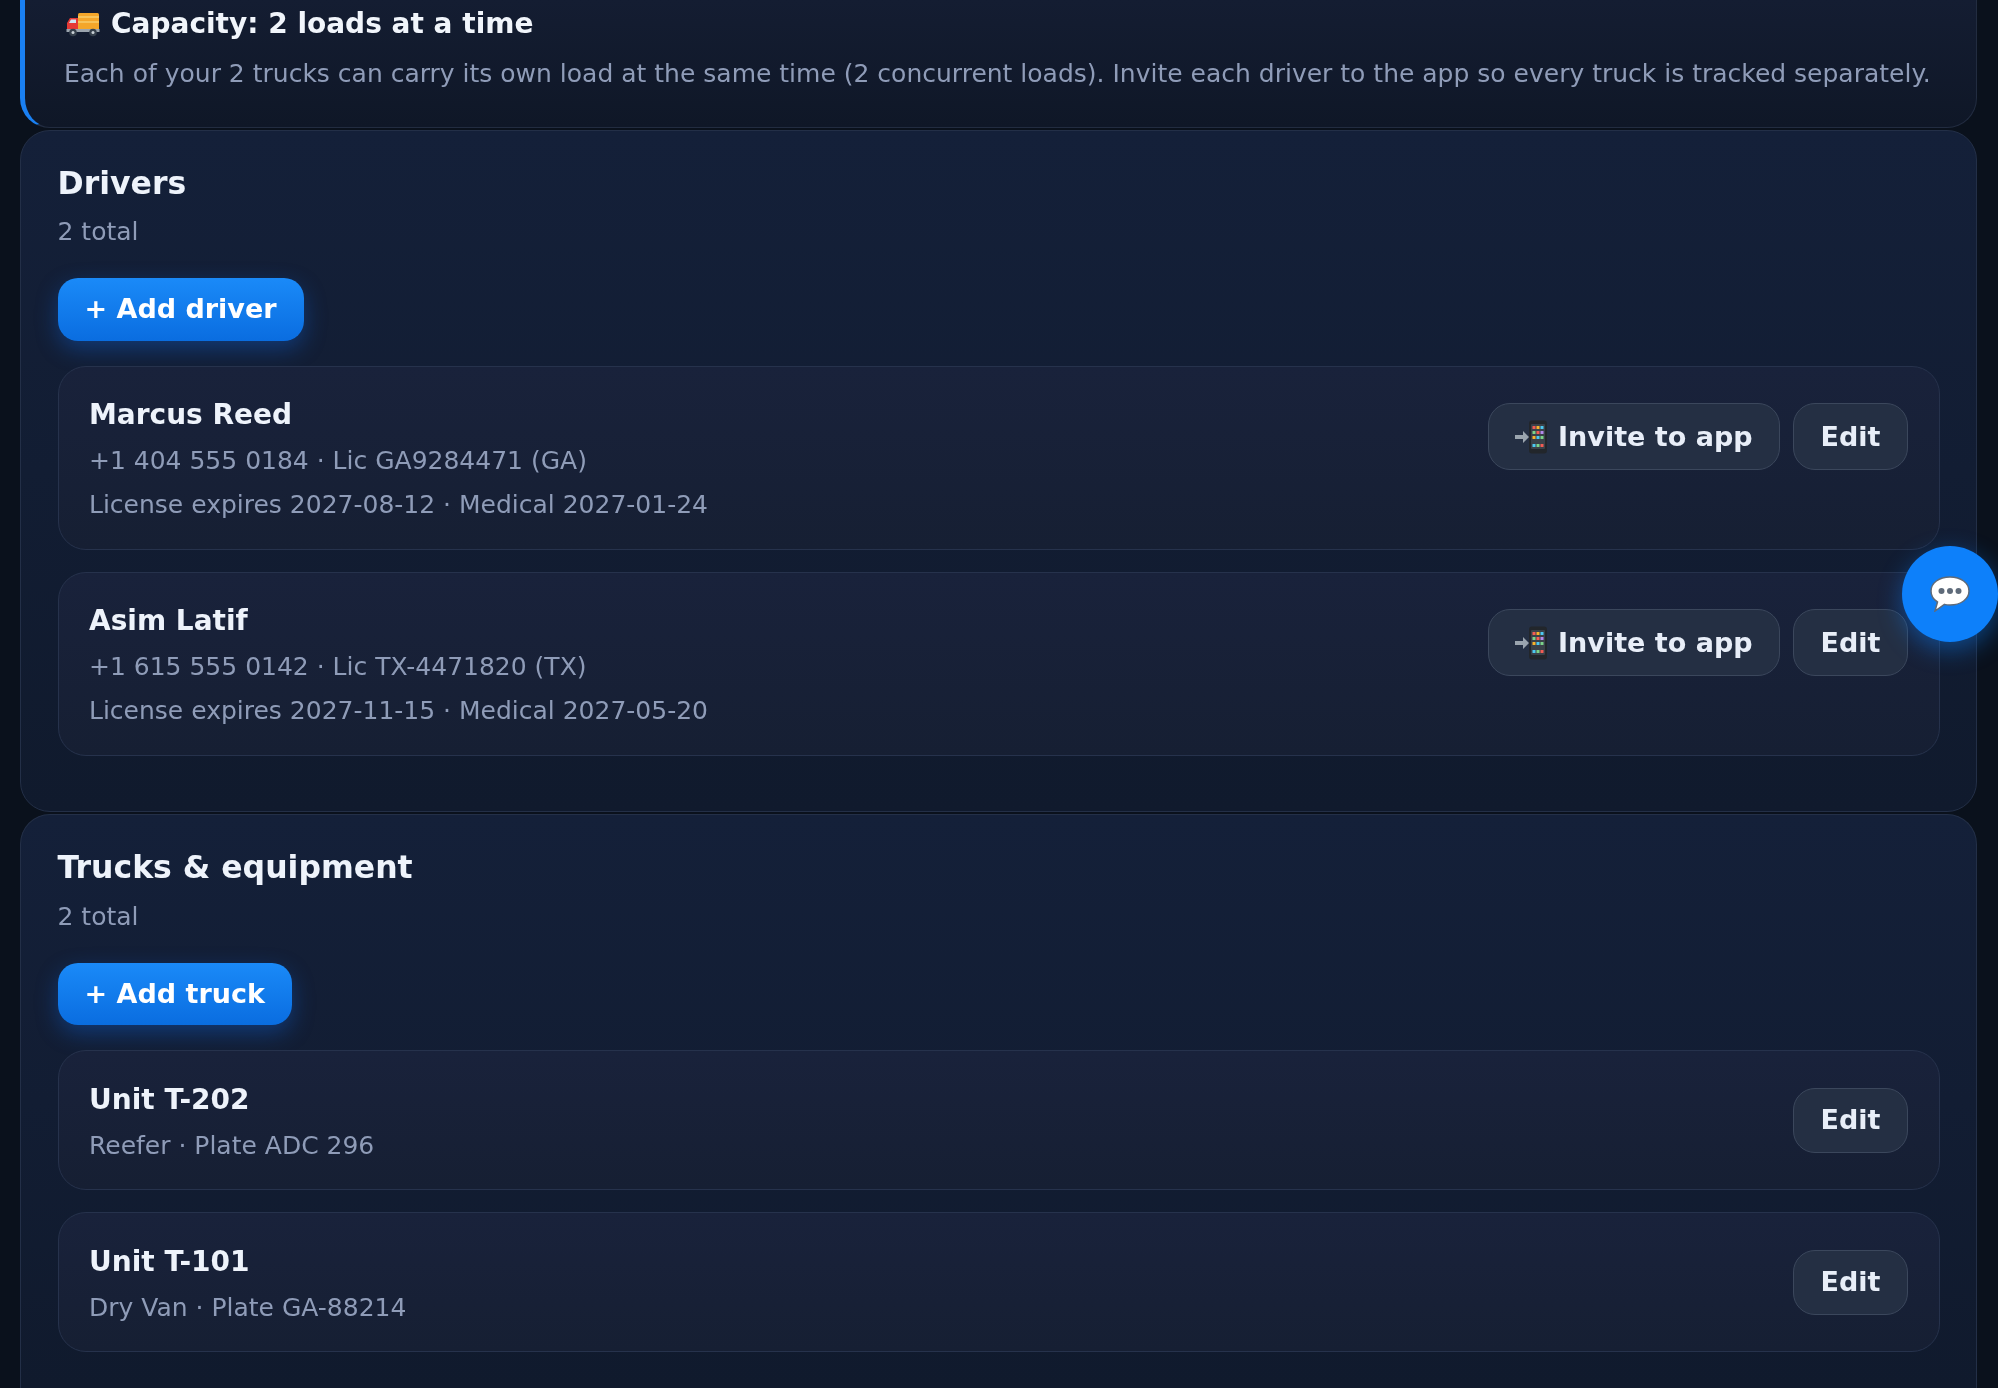 This screenshot has width=1998, height=1388. I want to click on detail-line: Reefer · Plate ADC 296, so click(232, 1145).